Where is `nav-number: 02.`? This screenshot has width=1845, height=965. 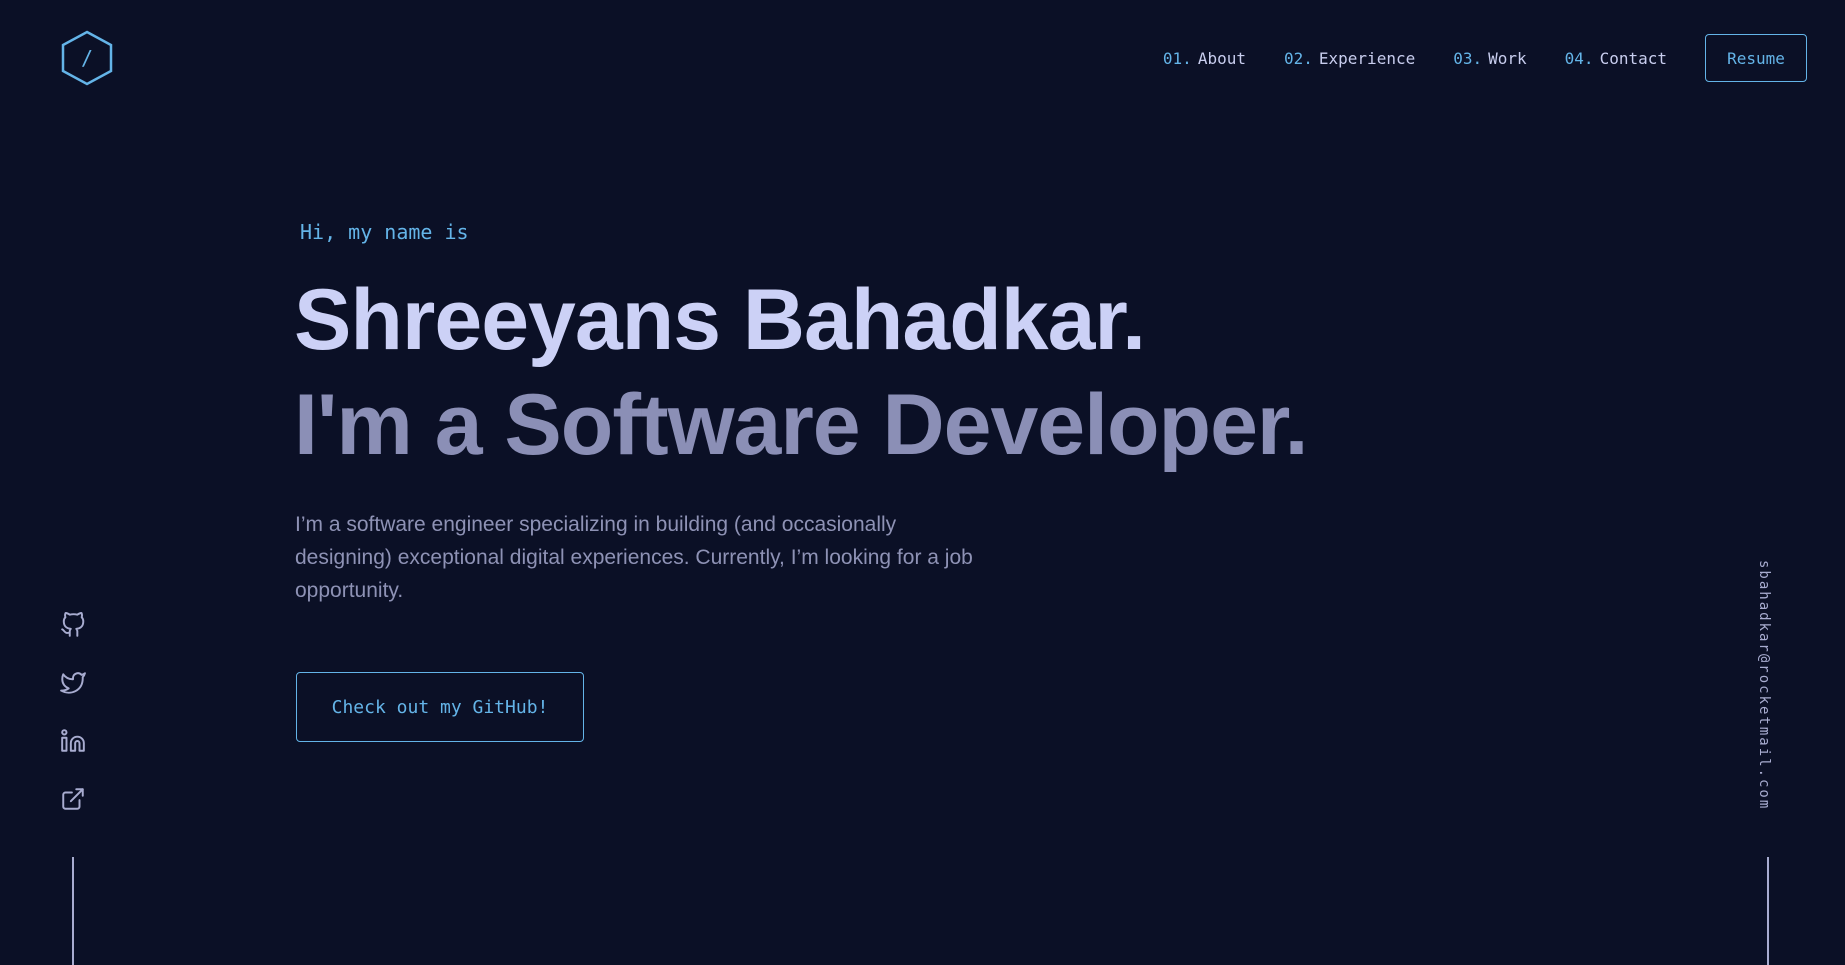
nav-number: 02. is located at coordinates (1298, 58).